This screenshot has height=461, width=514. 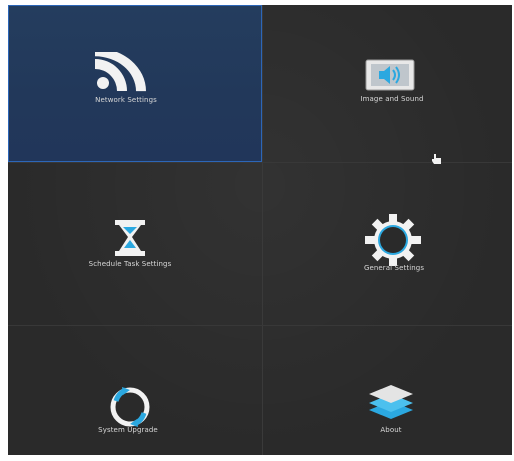 What do you see at coordinates (120, 72) in the screenshot?
I see `wifi-icon` at bounding box center [120, 72].